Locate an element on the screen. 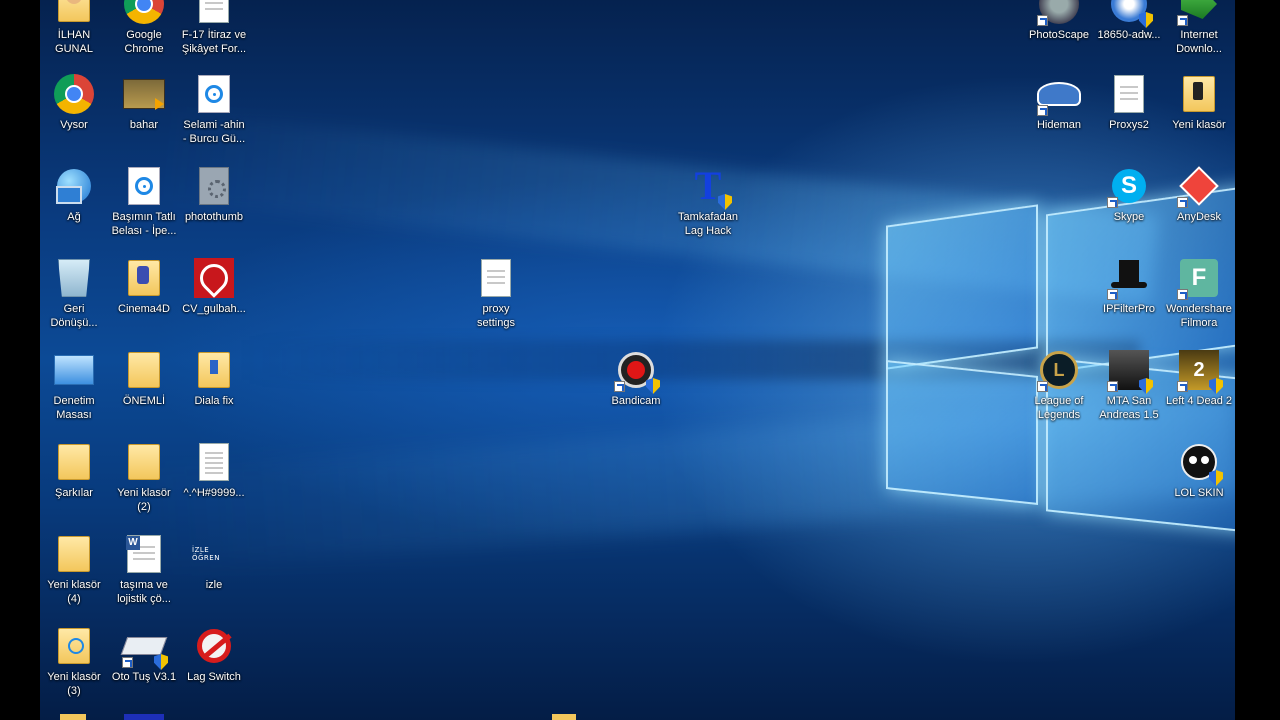  yeni-klasor-icon: Yeni klasör is located at coordinates (1199, 102).